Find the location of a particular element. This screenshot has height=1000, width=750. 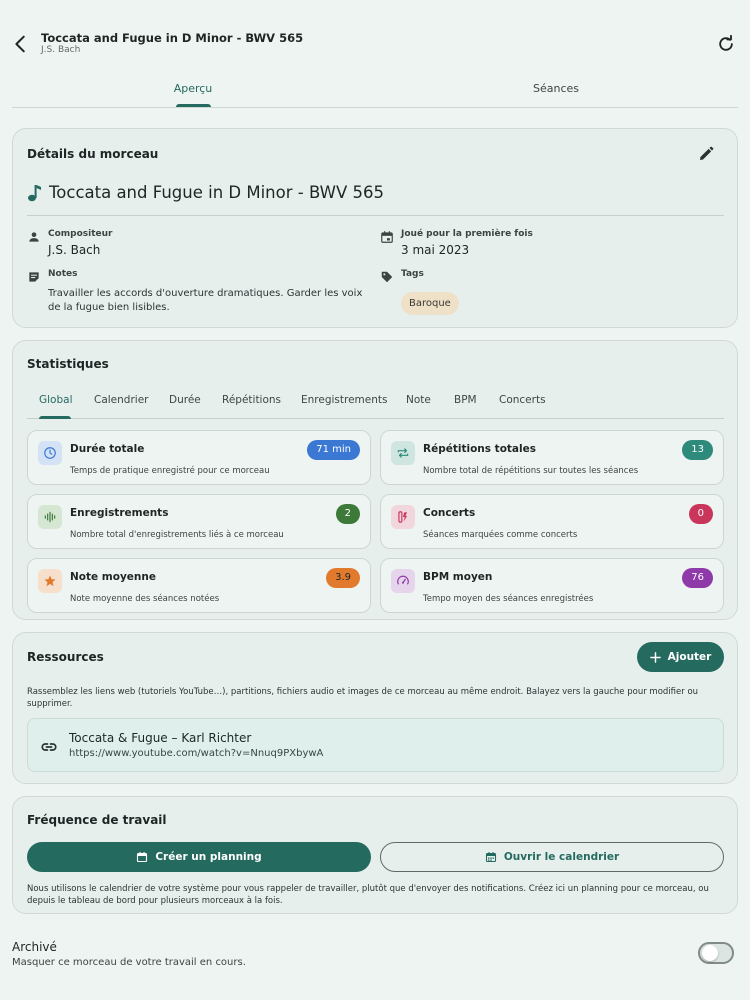

open-calendar-button: Ouvrir le calendrier is located at coordinates (552, 857).